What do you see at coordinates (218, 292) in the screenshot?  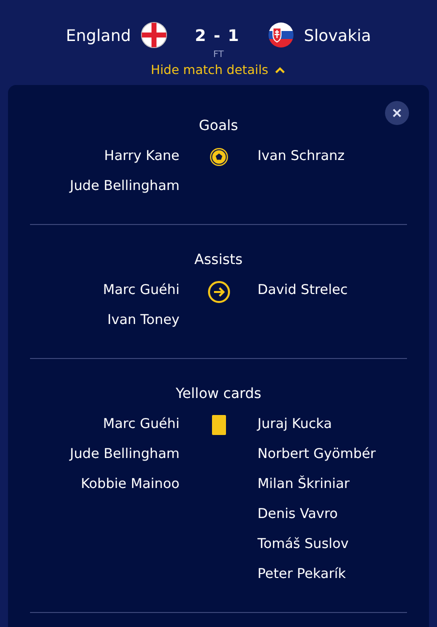 I see `arrow-circle-icon` at bounding box center [218, 292].